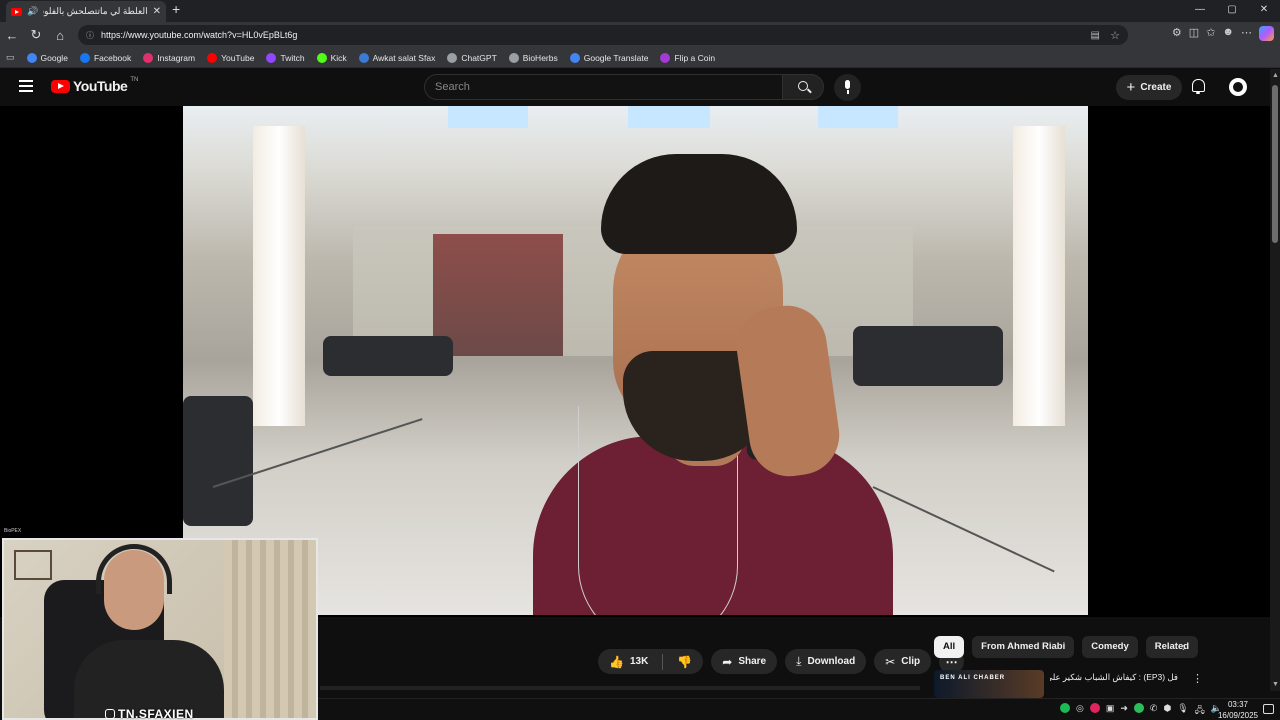 The width and height of the screenshot is (1280, 720). I want to click on reload-icon: ↻, so click(36, 35).